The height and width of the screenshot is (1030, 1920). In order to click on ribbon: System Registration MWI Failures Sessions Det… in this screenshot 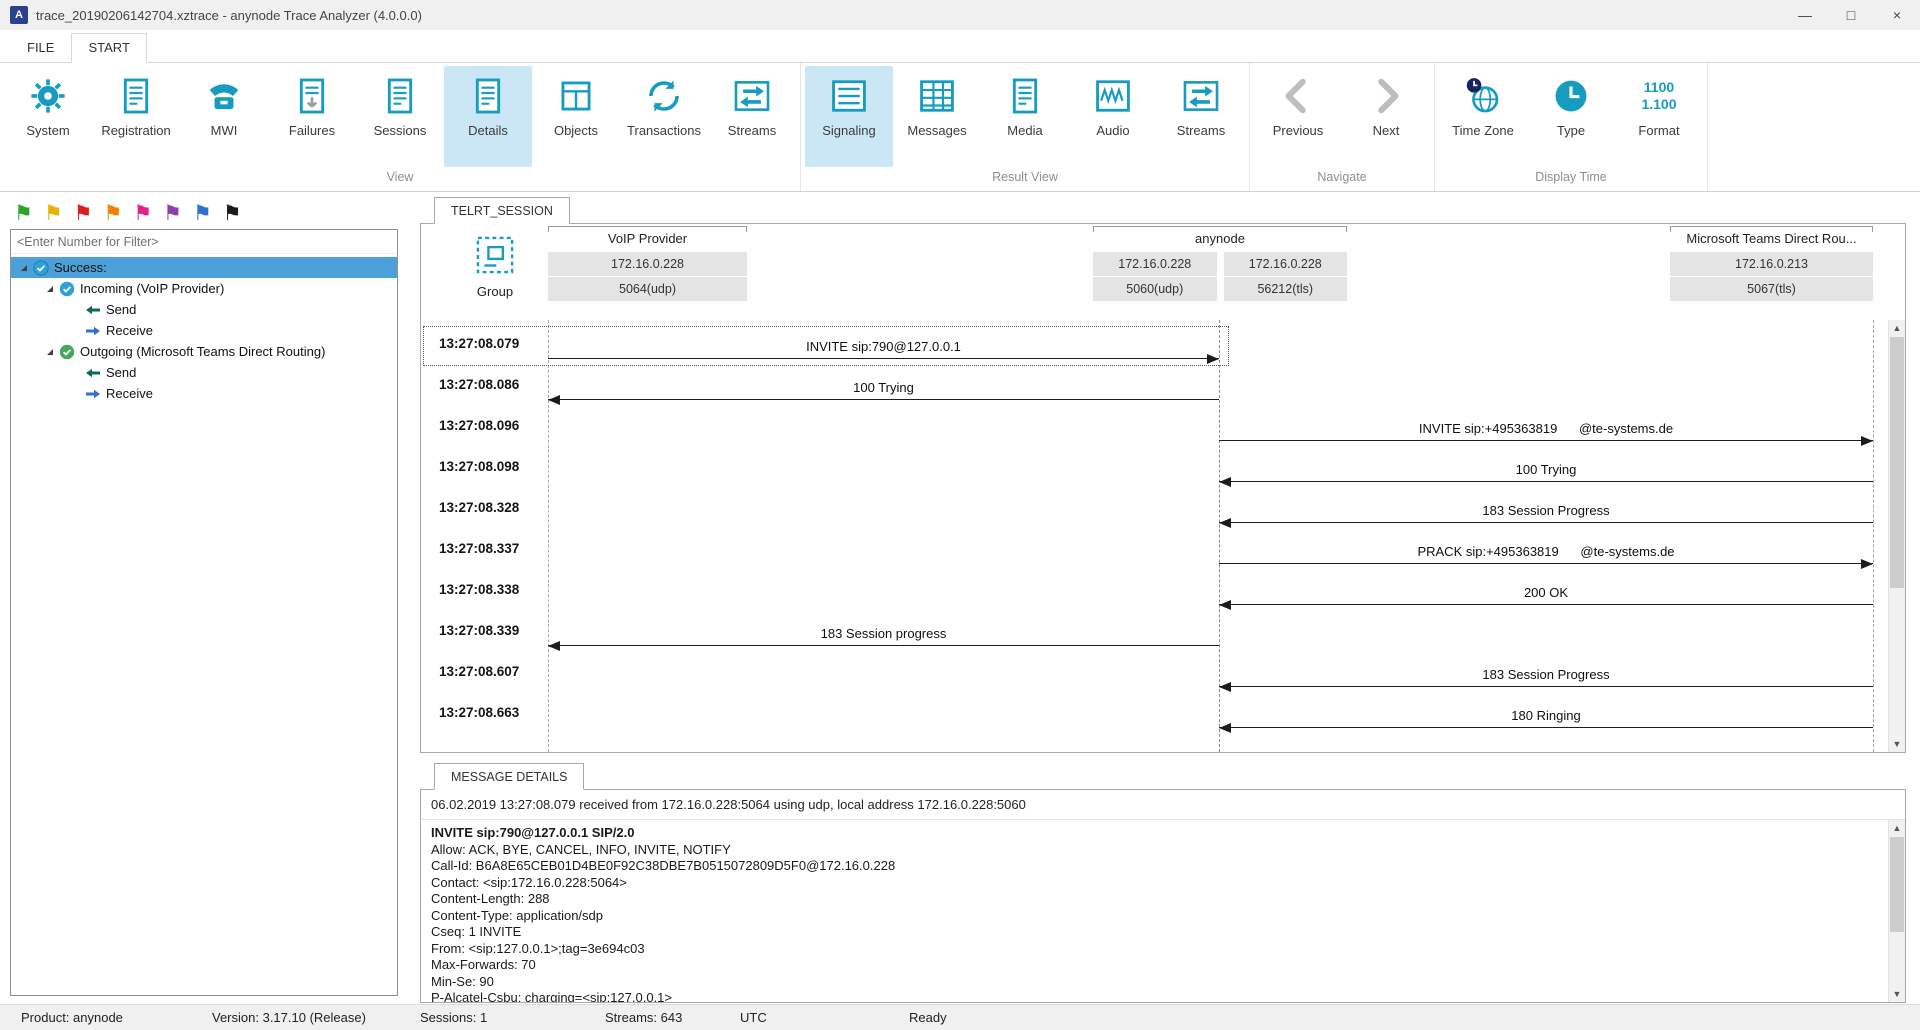, I will do `click(960, 127)`.